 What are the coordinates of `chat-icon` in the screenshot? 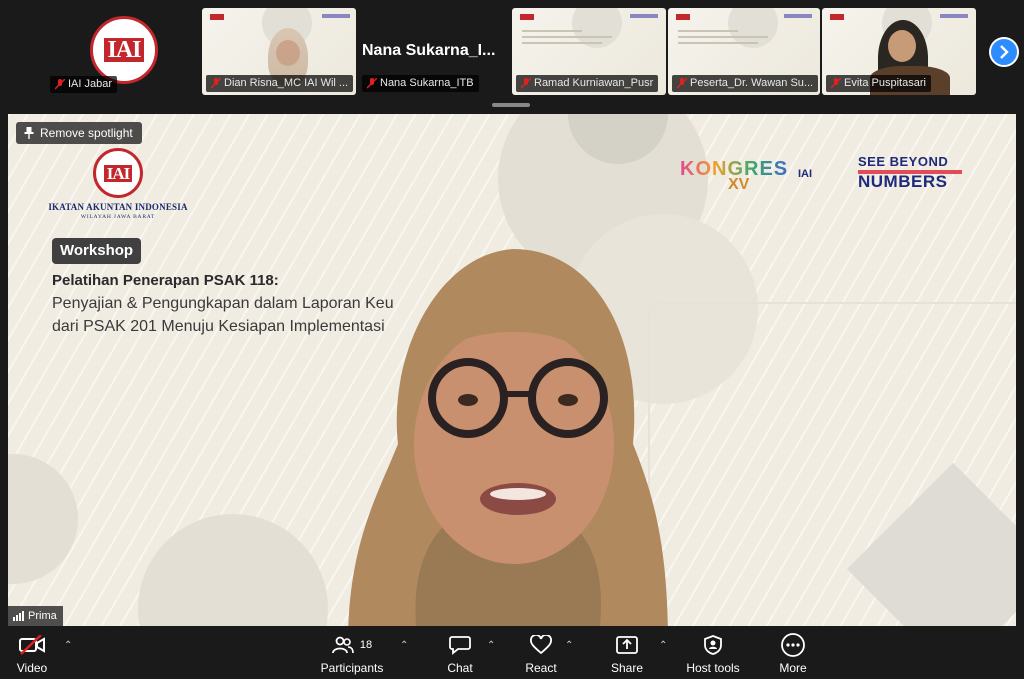 It's located at (460, 645).